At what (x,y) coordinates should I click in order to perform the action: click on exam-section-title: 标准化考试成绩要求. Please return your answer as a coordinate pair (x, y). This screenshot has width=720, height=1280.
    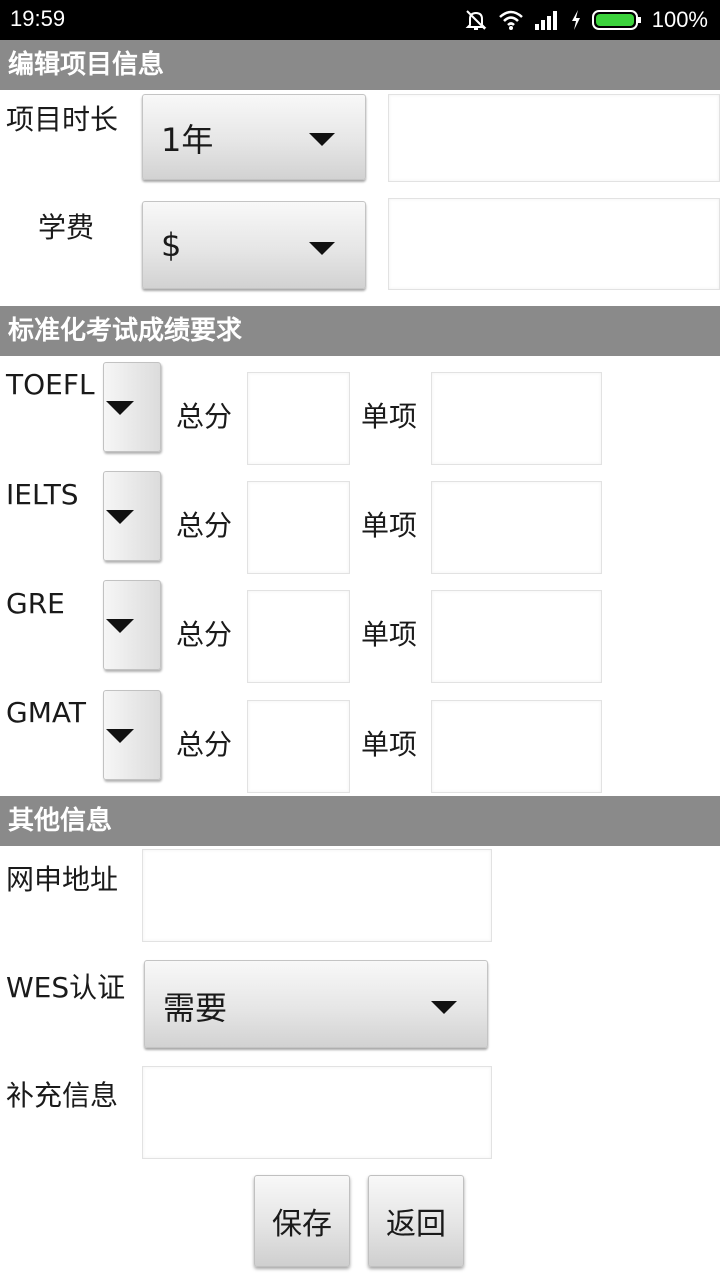
    Looking at the image, I should click on (360, 331).